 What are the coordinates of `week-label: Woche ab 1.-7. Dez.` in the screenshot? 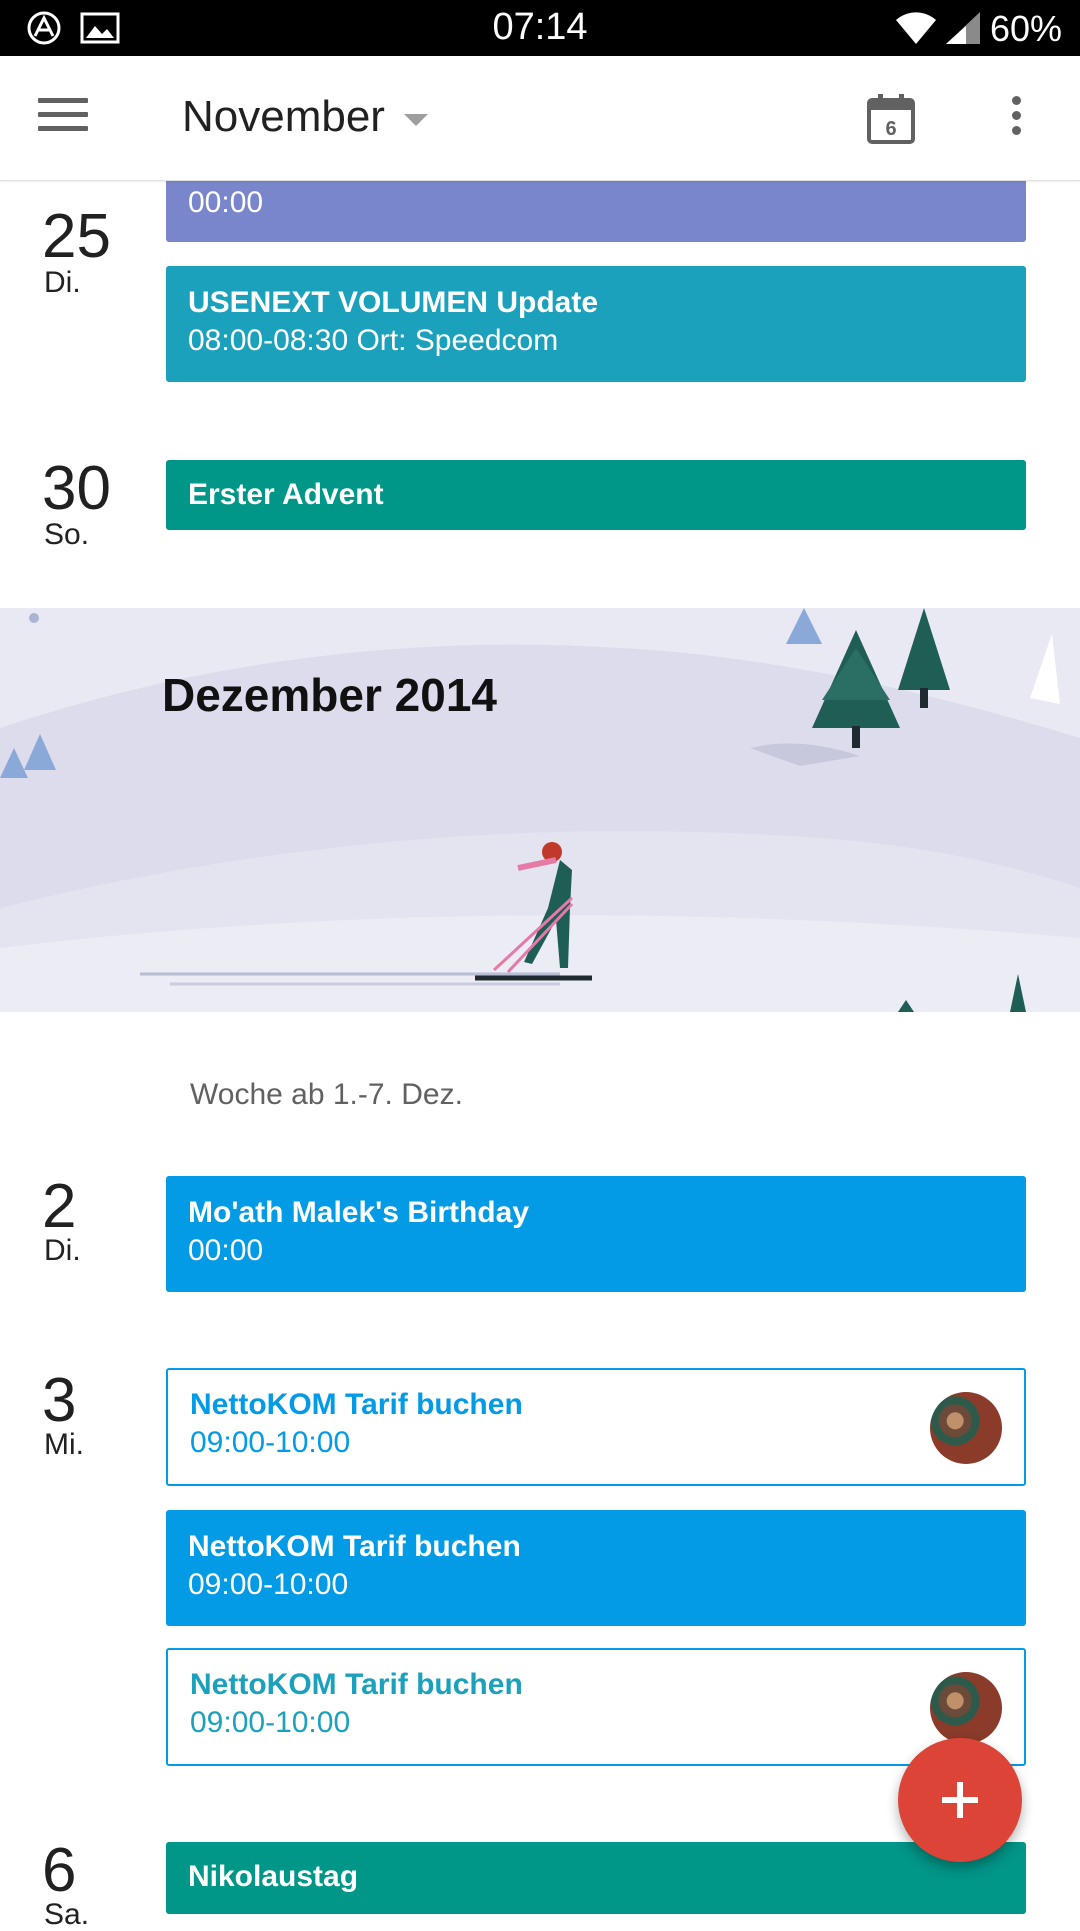 It's located at (326, 1094).